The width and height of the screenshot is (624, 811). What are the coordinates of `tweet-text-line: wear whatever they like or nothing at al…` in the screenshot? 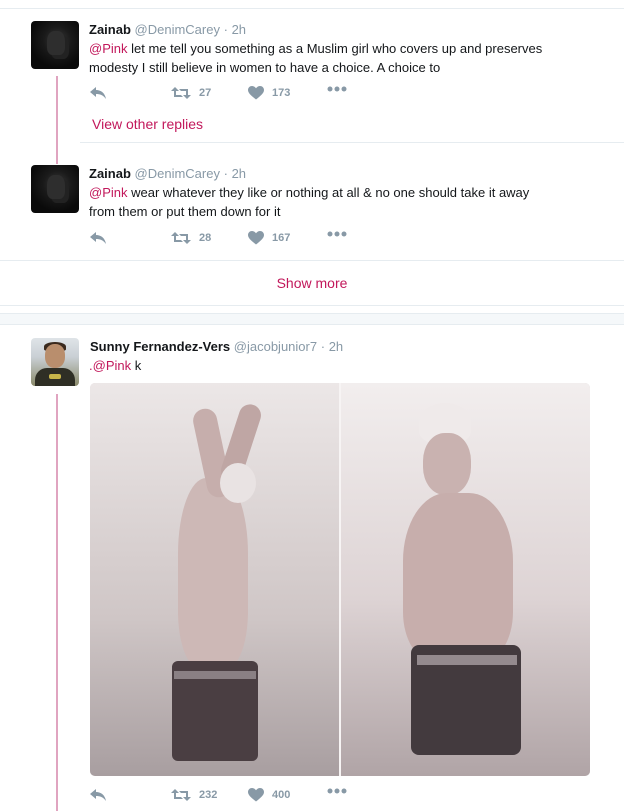 It's located at (328, 192).